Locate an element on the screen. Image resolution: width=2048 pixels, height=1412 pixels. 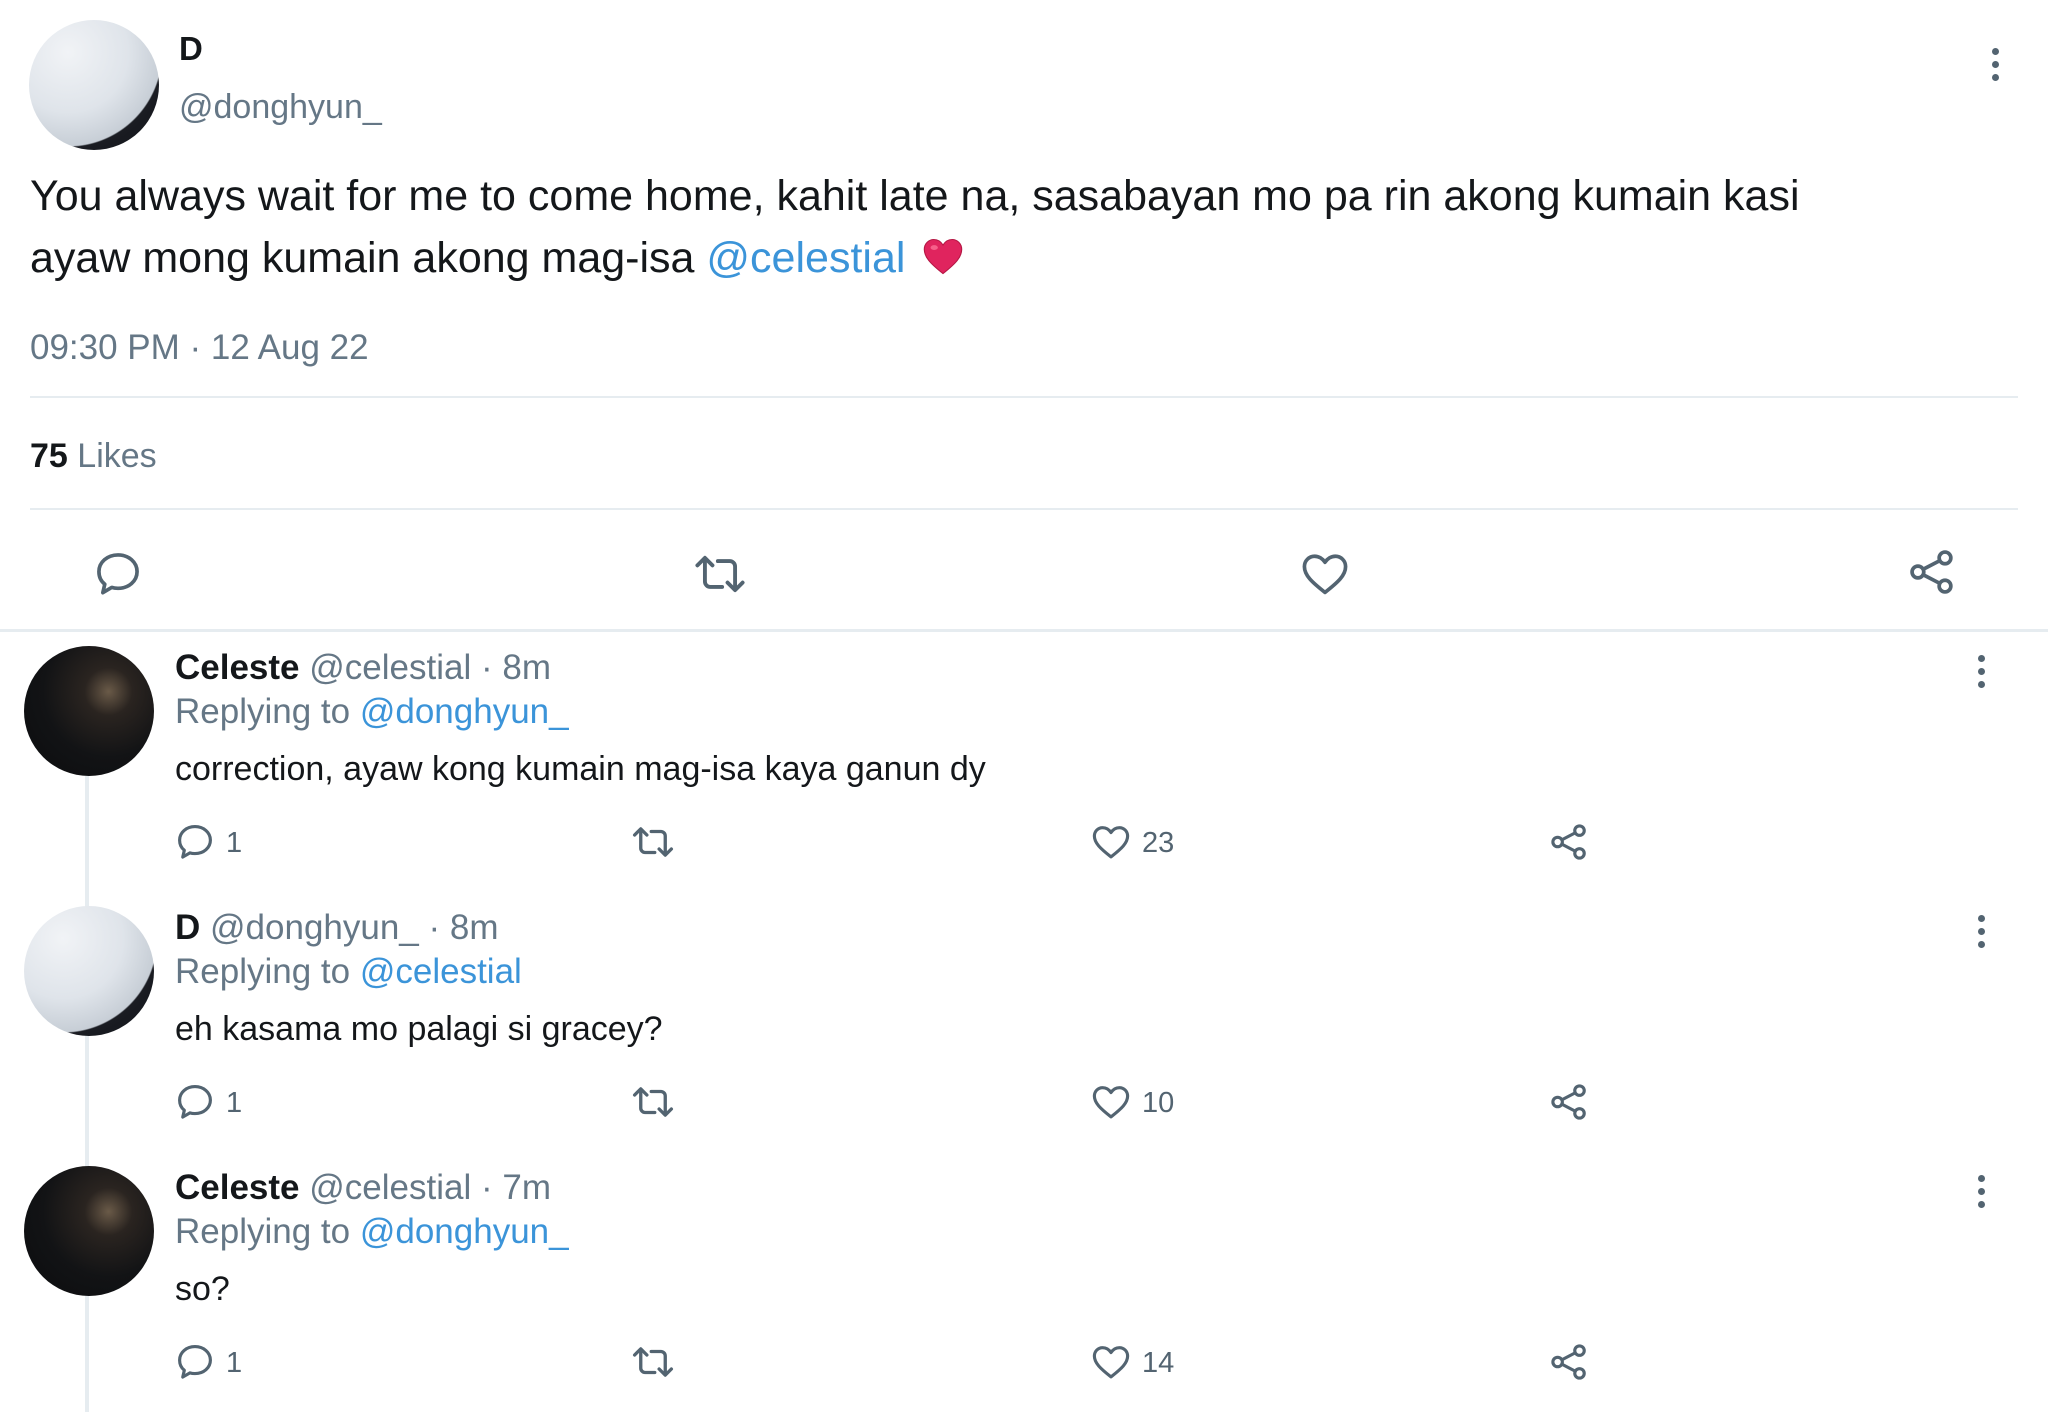
reply-header: Celeste @celestial · 8m is located at coordinates (363, 668).